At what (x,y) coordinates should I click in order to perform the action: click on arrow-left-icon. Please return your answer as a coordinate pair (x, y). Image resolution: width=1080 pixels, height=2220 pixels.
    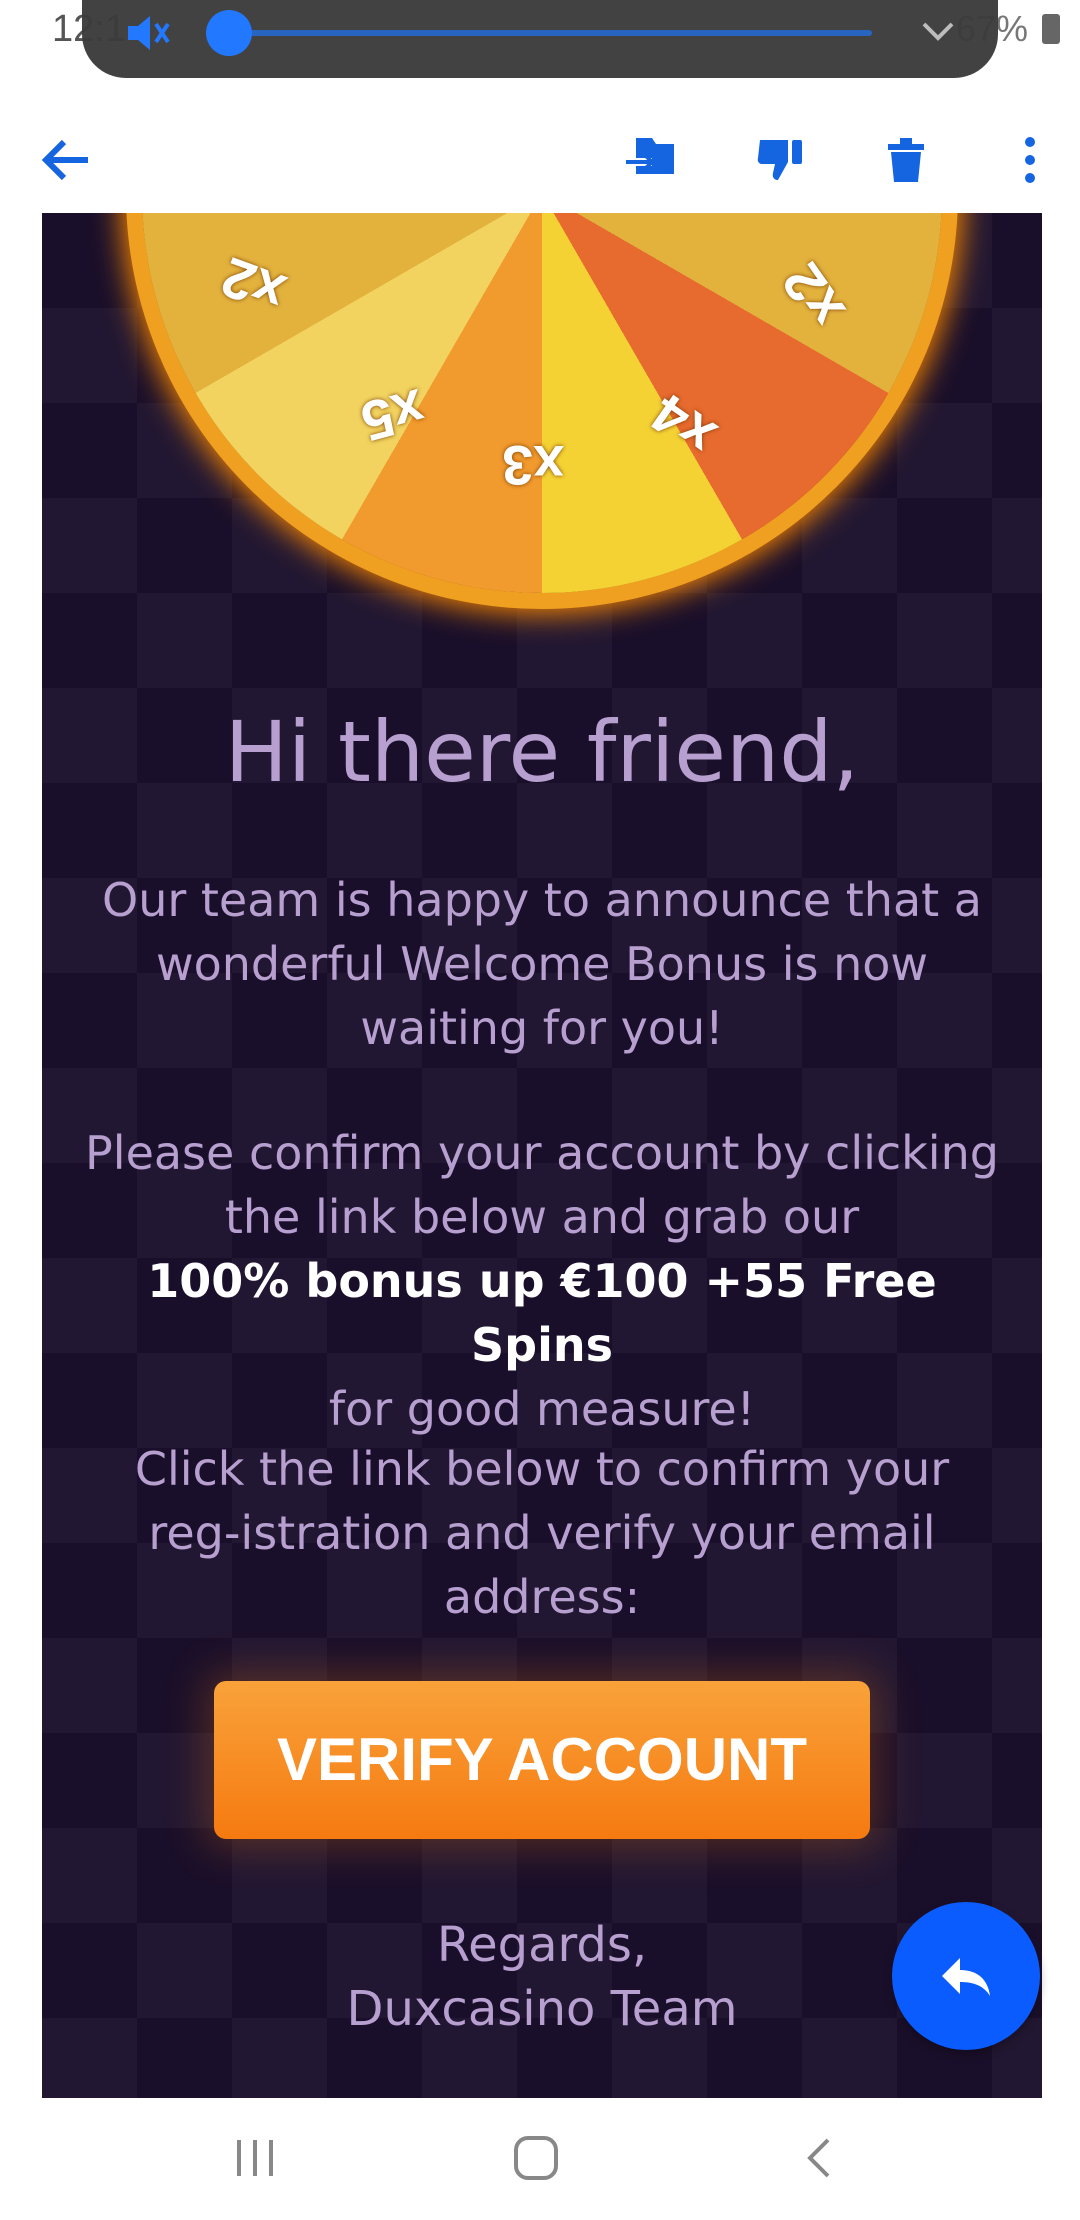
    Looking at the image, I should click on (66, 160).